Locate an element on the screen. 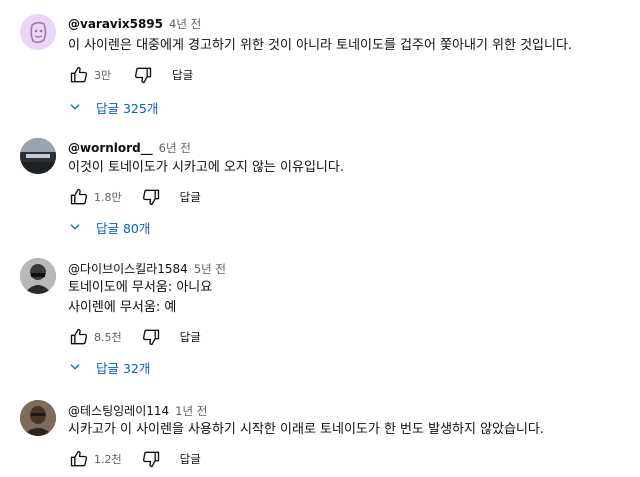  comment-actions: 1.2천 답글 is located at coordinates (134, 459).